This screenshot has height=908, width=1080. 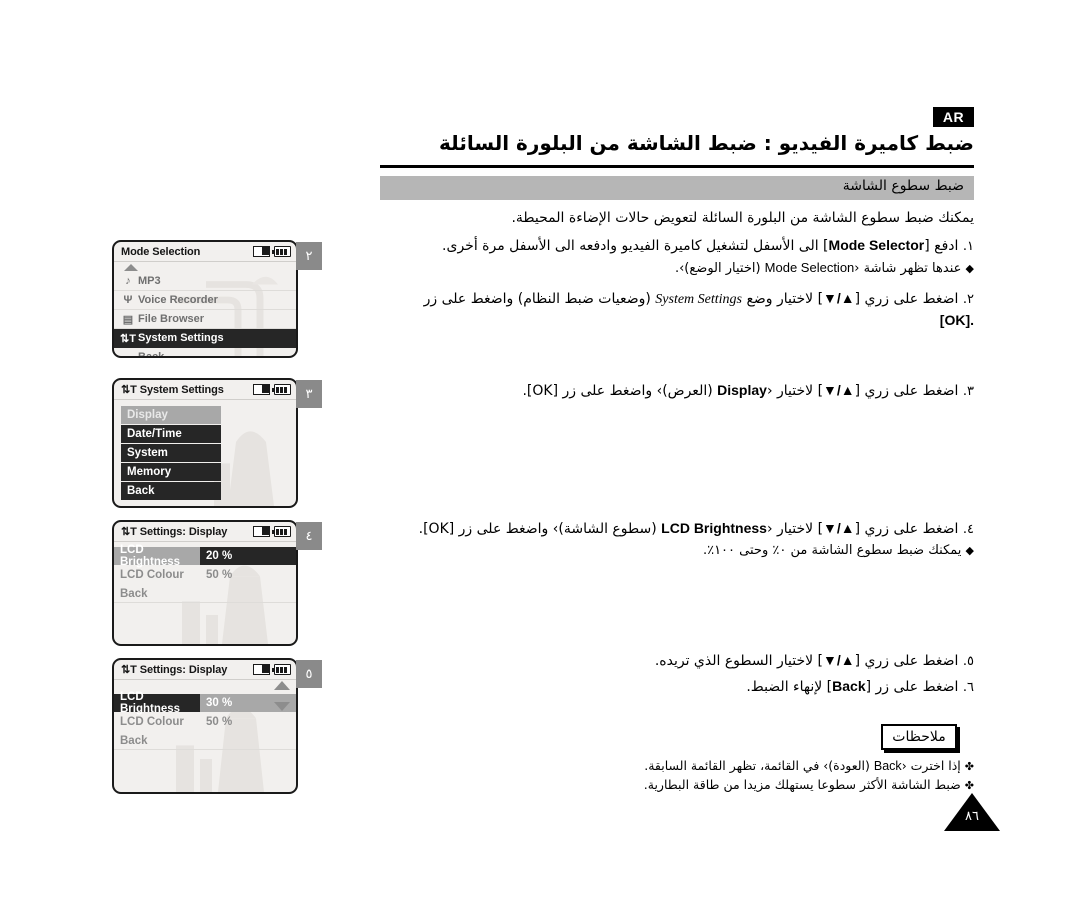 I want to click on lcd-status-bar: Mode Selection, so click(x=205, y=252).